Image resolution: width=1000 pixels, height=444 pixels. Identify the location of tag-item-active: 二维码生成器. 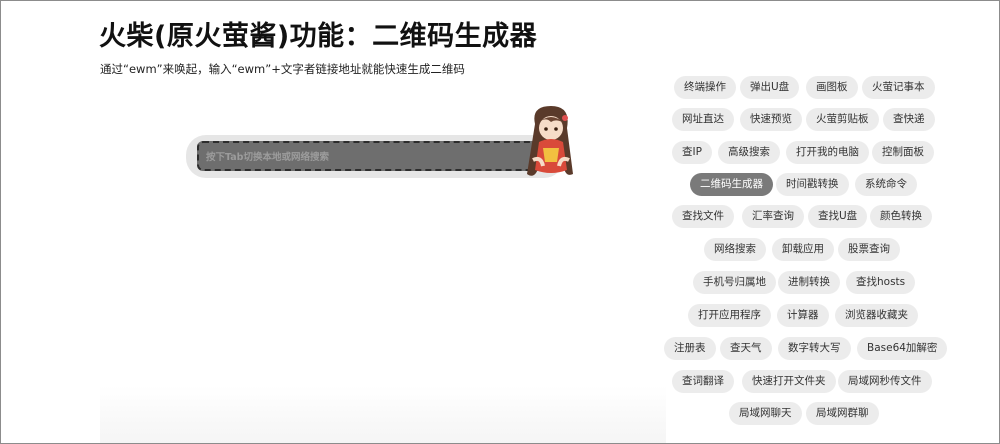
(731, 184).